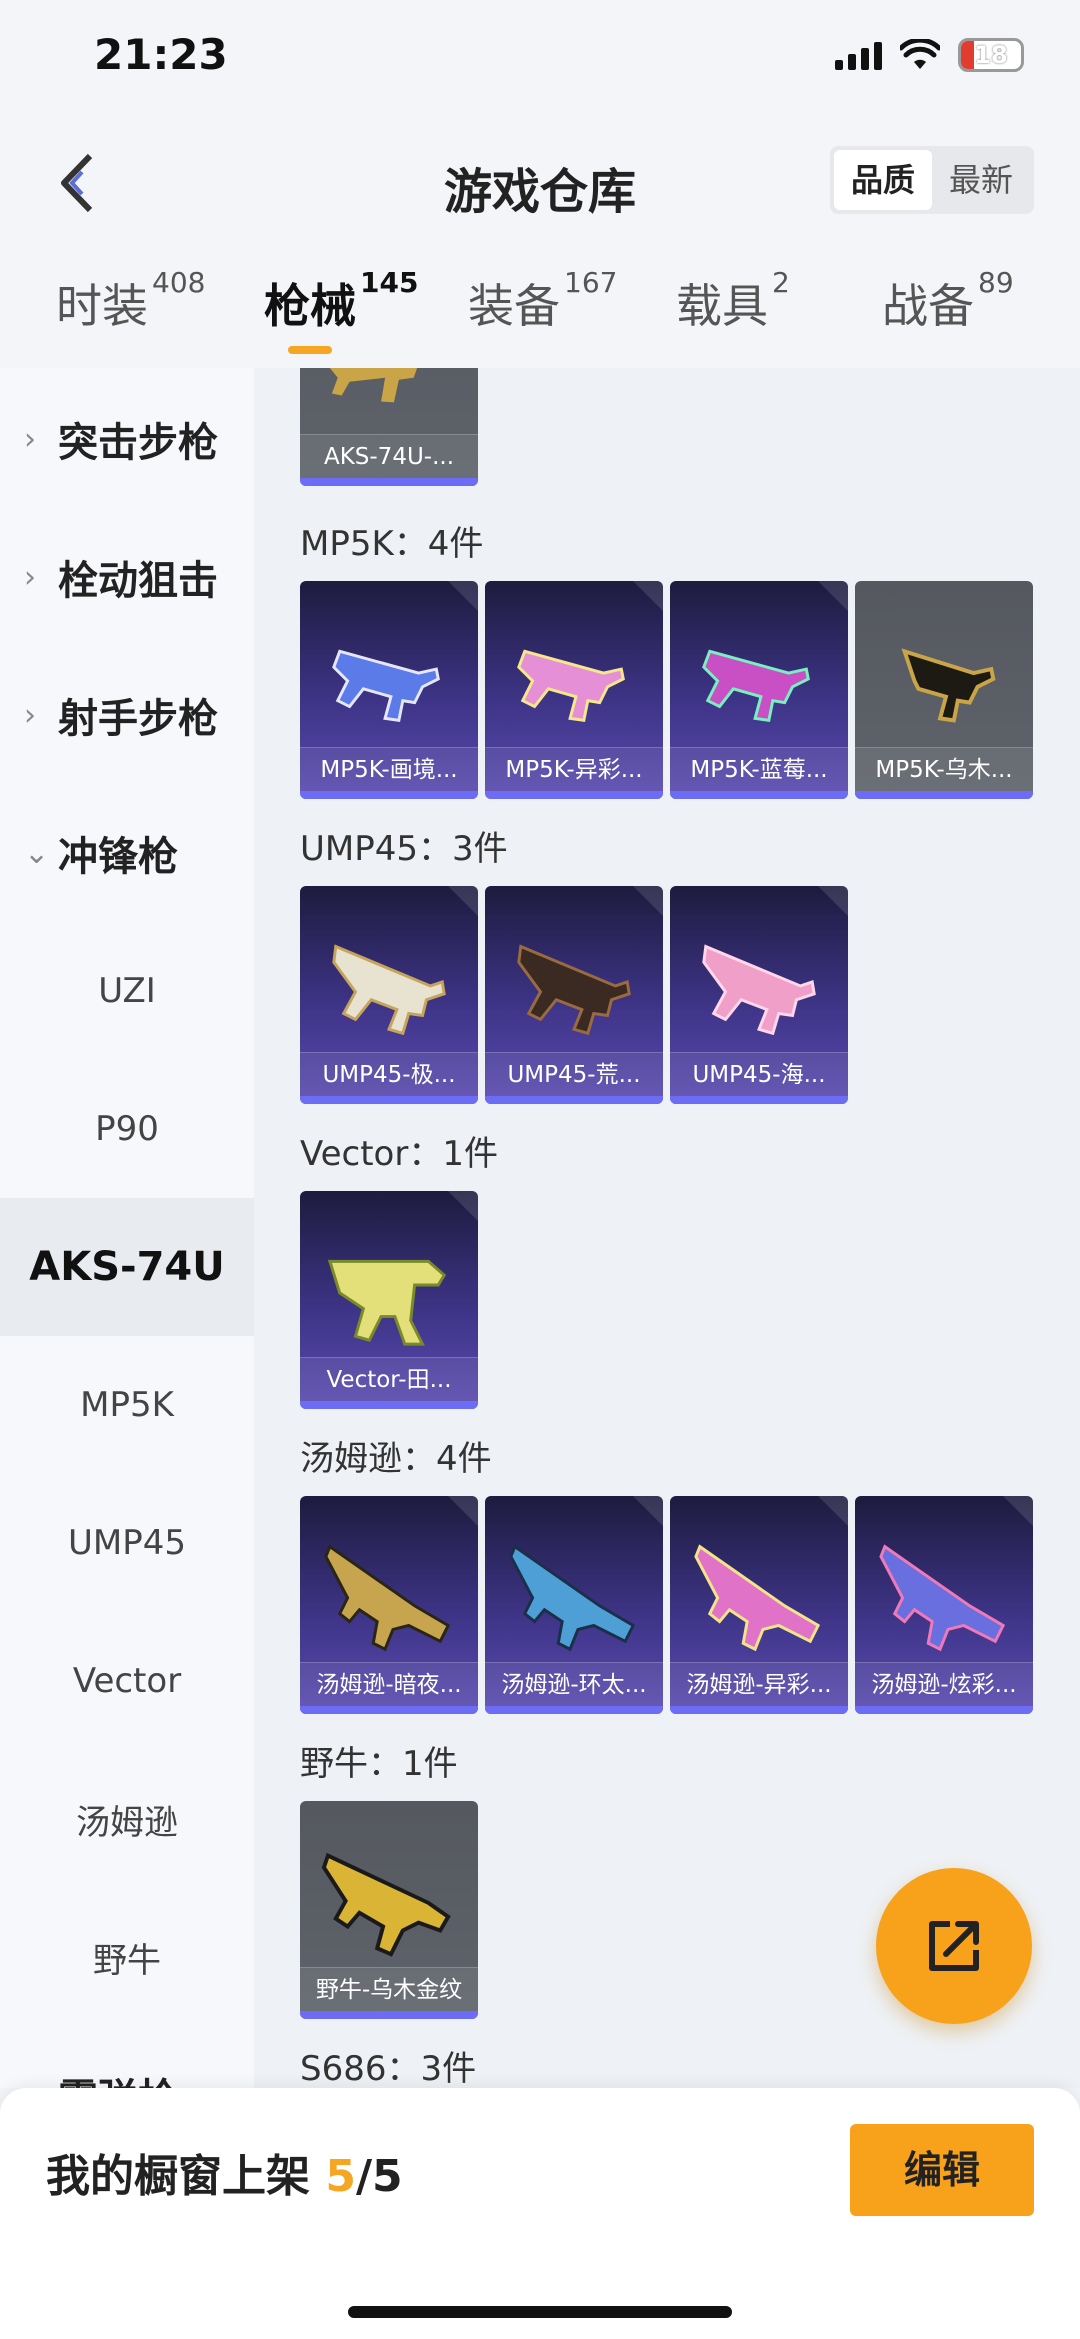 This screenshot has height=2339, width=1080. What do you see at coordinates (127, 1267) in the screenshot?
I see `sidebar-item-aks74u: AKS-74U` at bounding box center [127, 1267].